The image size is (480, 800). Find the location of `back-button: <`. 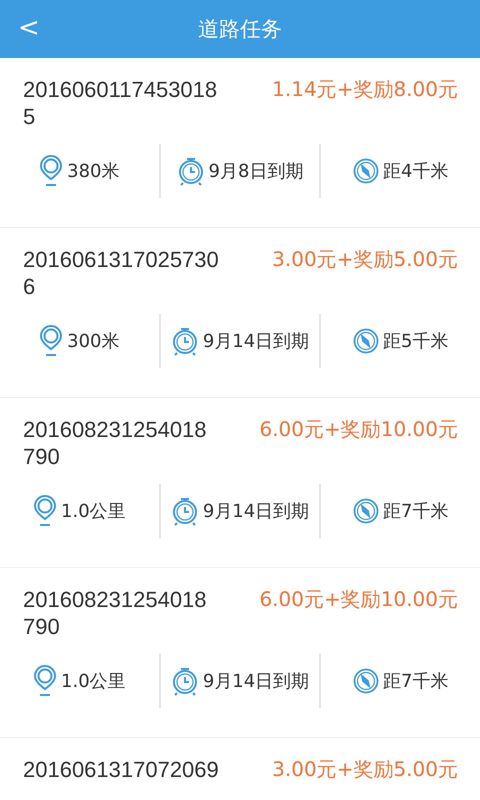

back-button: < is located at coordinates (29, 28).